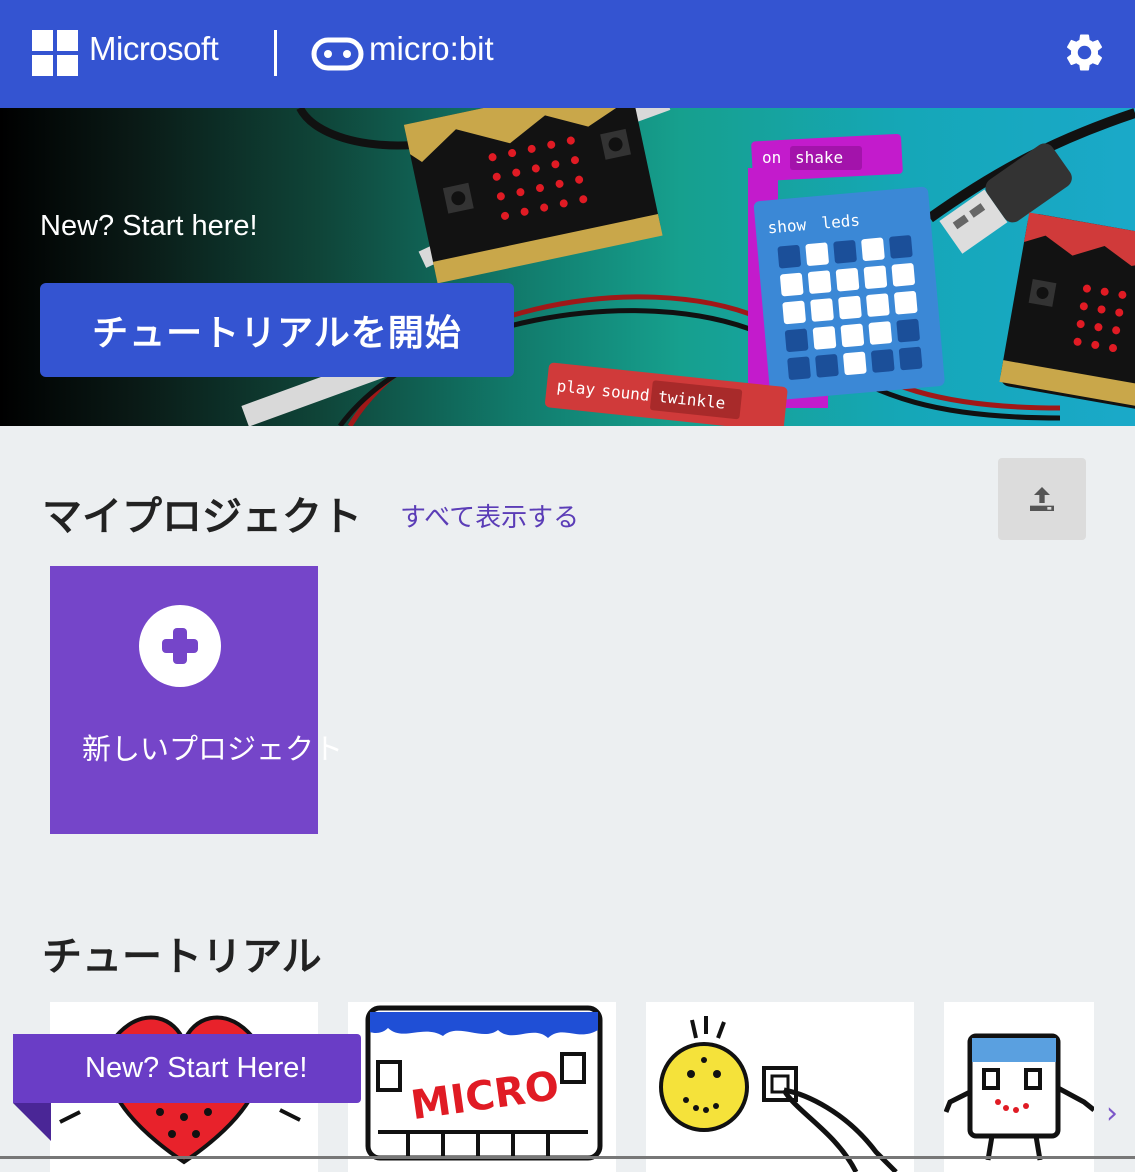  I want to click on see-all-link: すべて表示する, so click(489, 515).